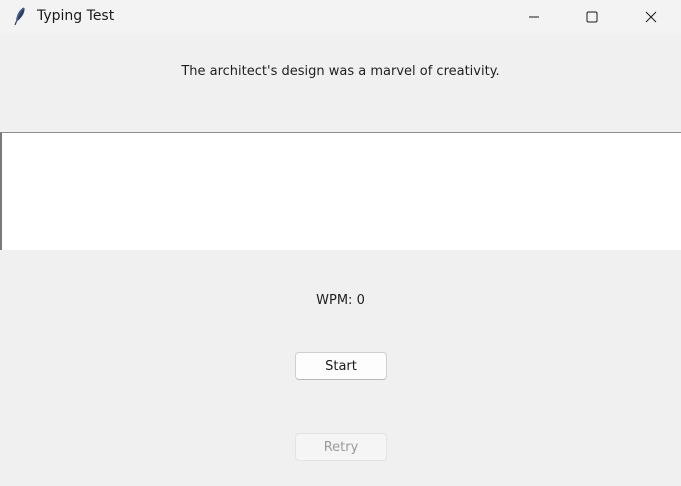 This screenshot has height=486, width=681. What do you see at coordinates (340, 300) in the screenshot?
I see `wpm-label: WPM: 0` at bounding box center [340, 300].